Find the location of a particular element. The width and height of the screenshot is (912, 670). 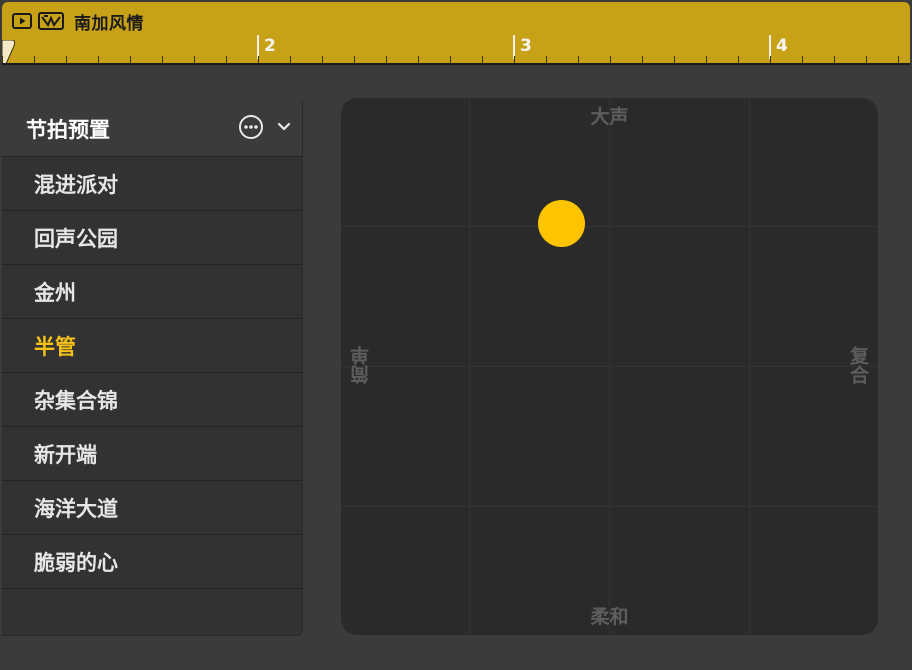

preset-item-selected: 半管 is located at coordinates (152, 346).